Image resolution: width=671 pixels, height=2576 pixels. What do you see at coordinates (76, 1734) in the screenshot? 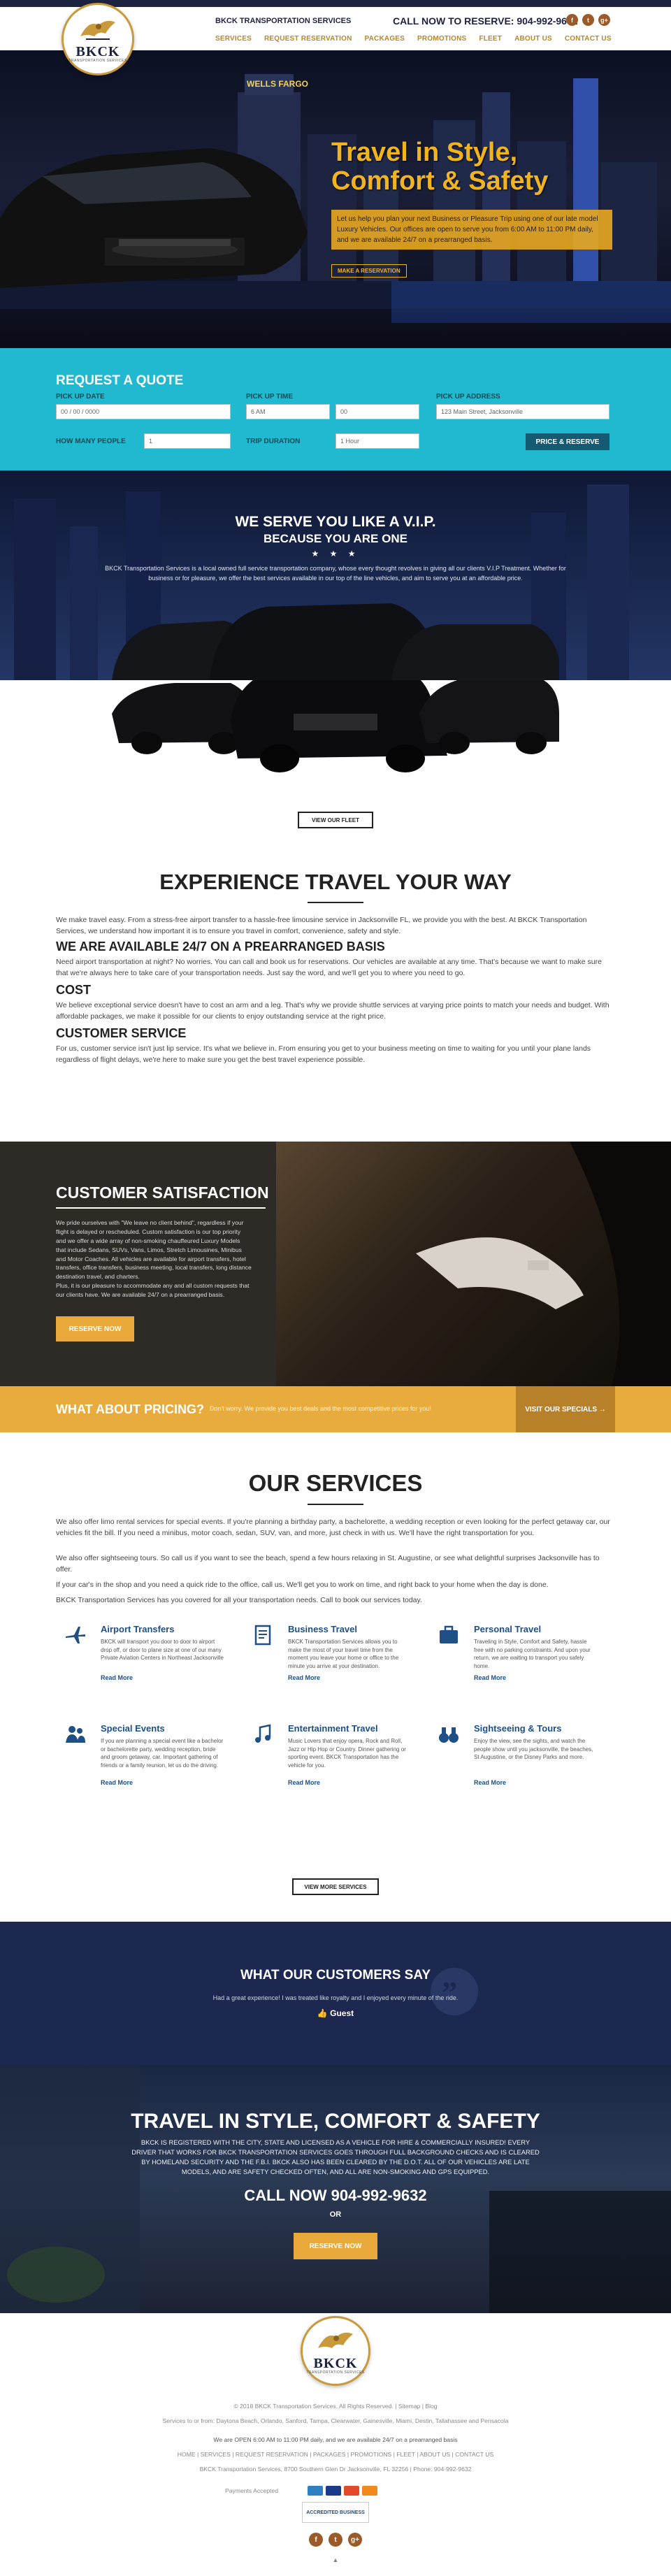
I see `people-icon` at bounding box center [76, 1734].